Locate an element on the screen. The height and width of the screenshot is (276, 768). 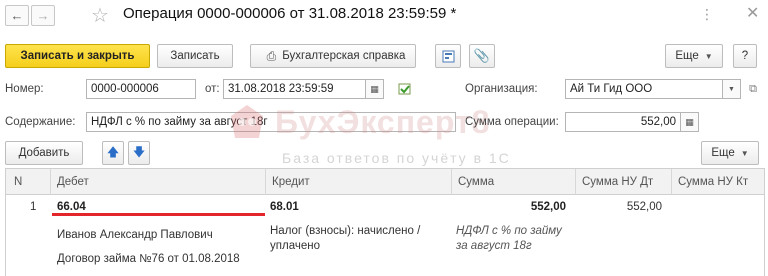
debit-account: 66.04 is located at coordinates (71, 207).